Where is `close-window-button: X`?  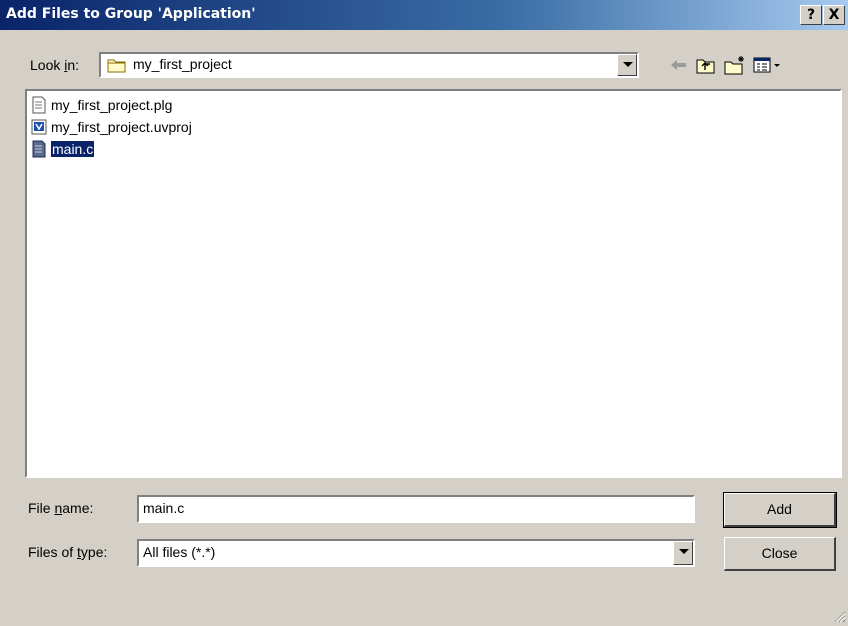
close-window-button: X is located at coordinates (834, 15).